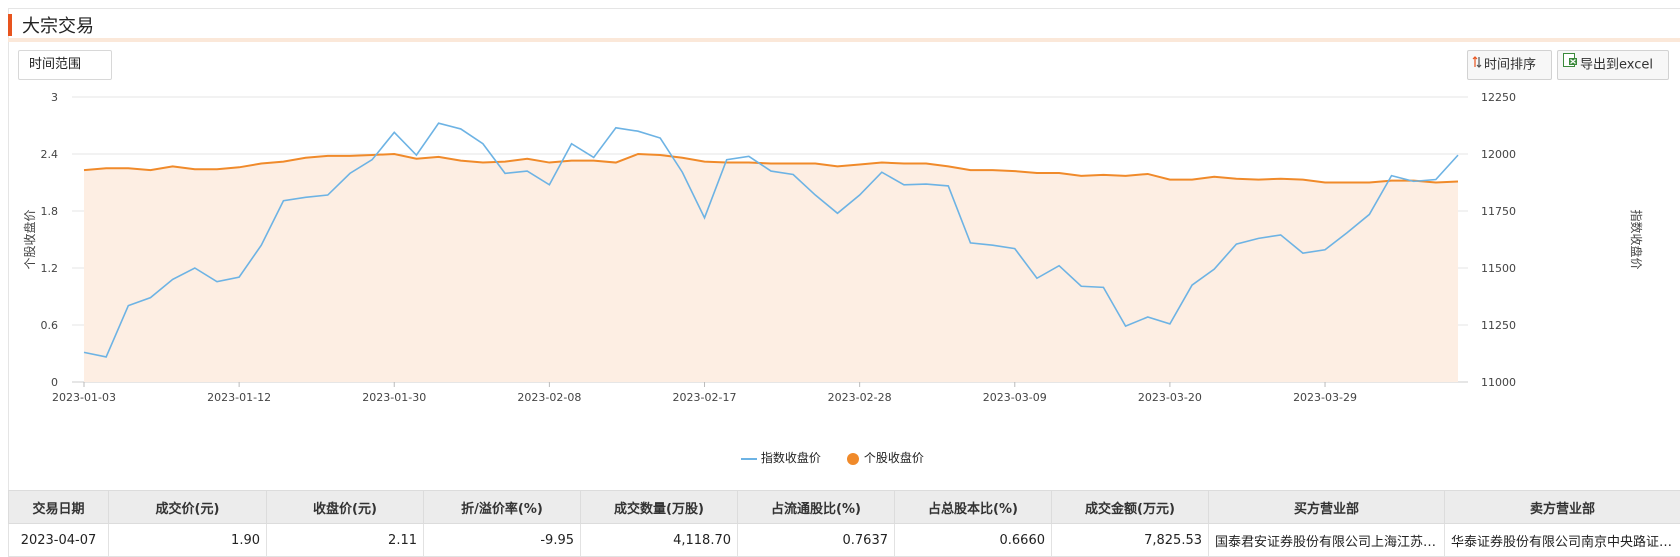 This screenshot has height=557, width=1680. What do you see at coordinates (50, 325) in the screenshot?
I see `y-left-tick-label: 0.6` at bounding box center [50, 325].